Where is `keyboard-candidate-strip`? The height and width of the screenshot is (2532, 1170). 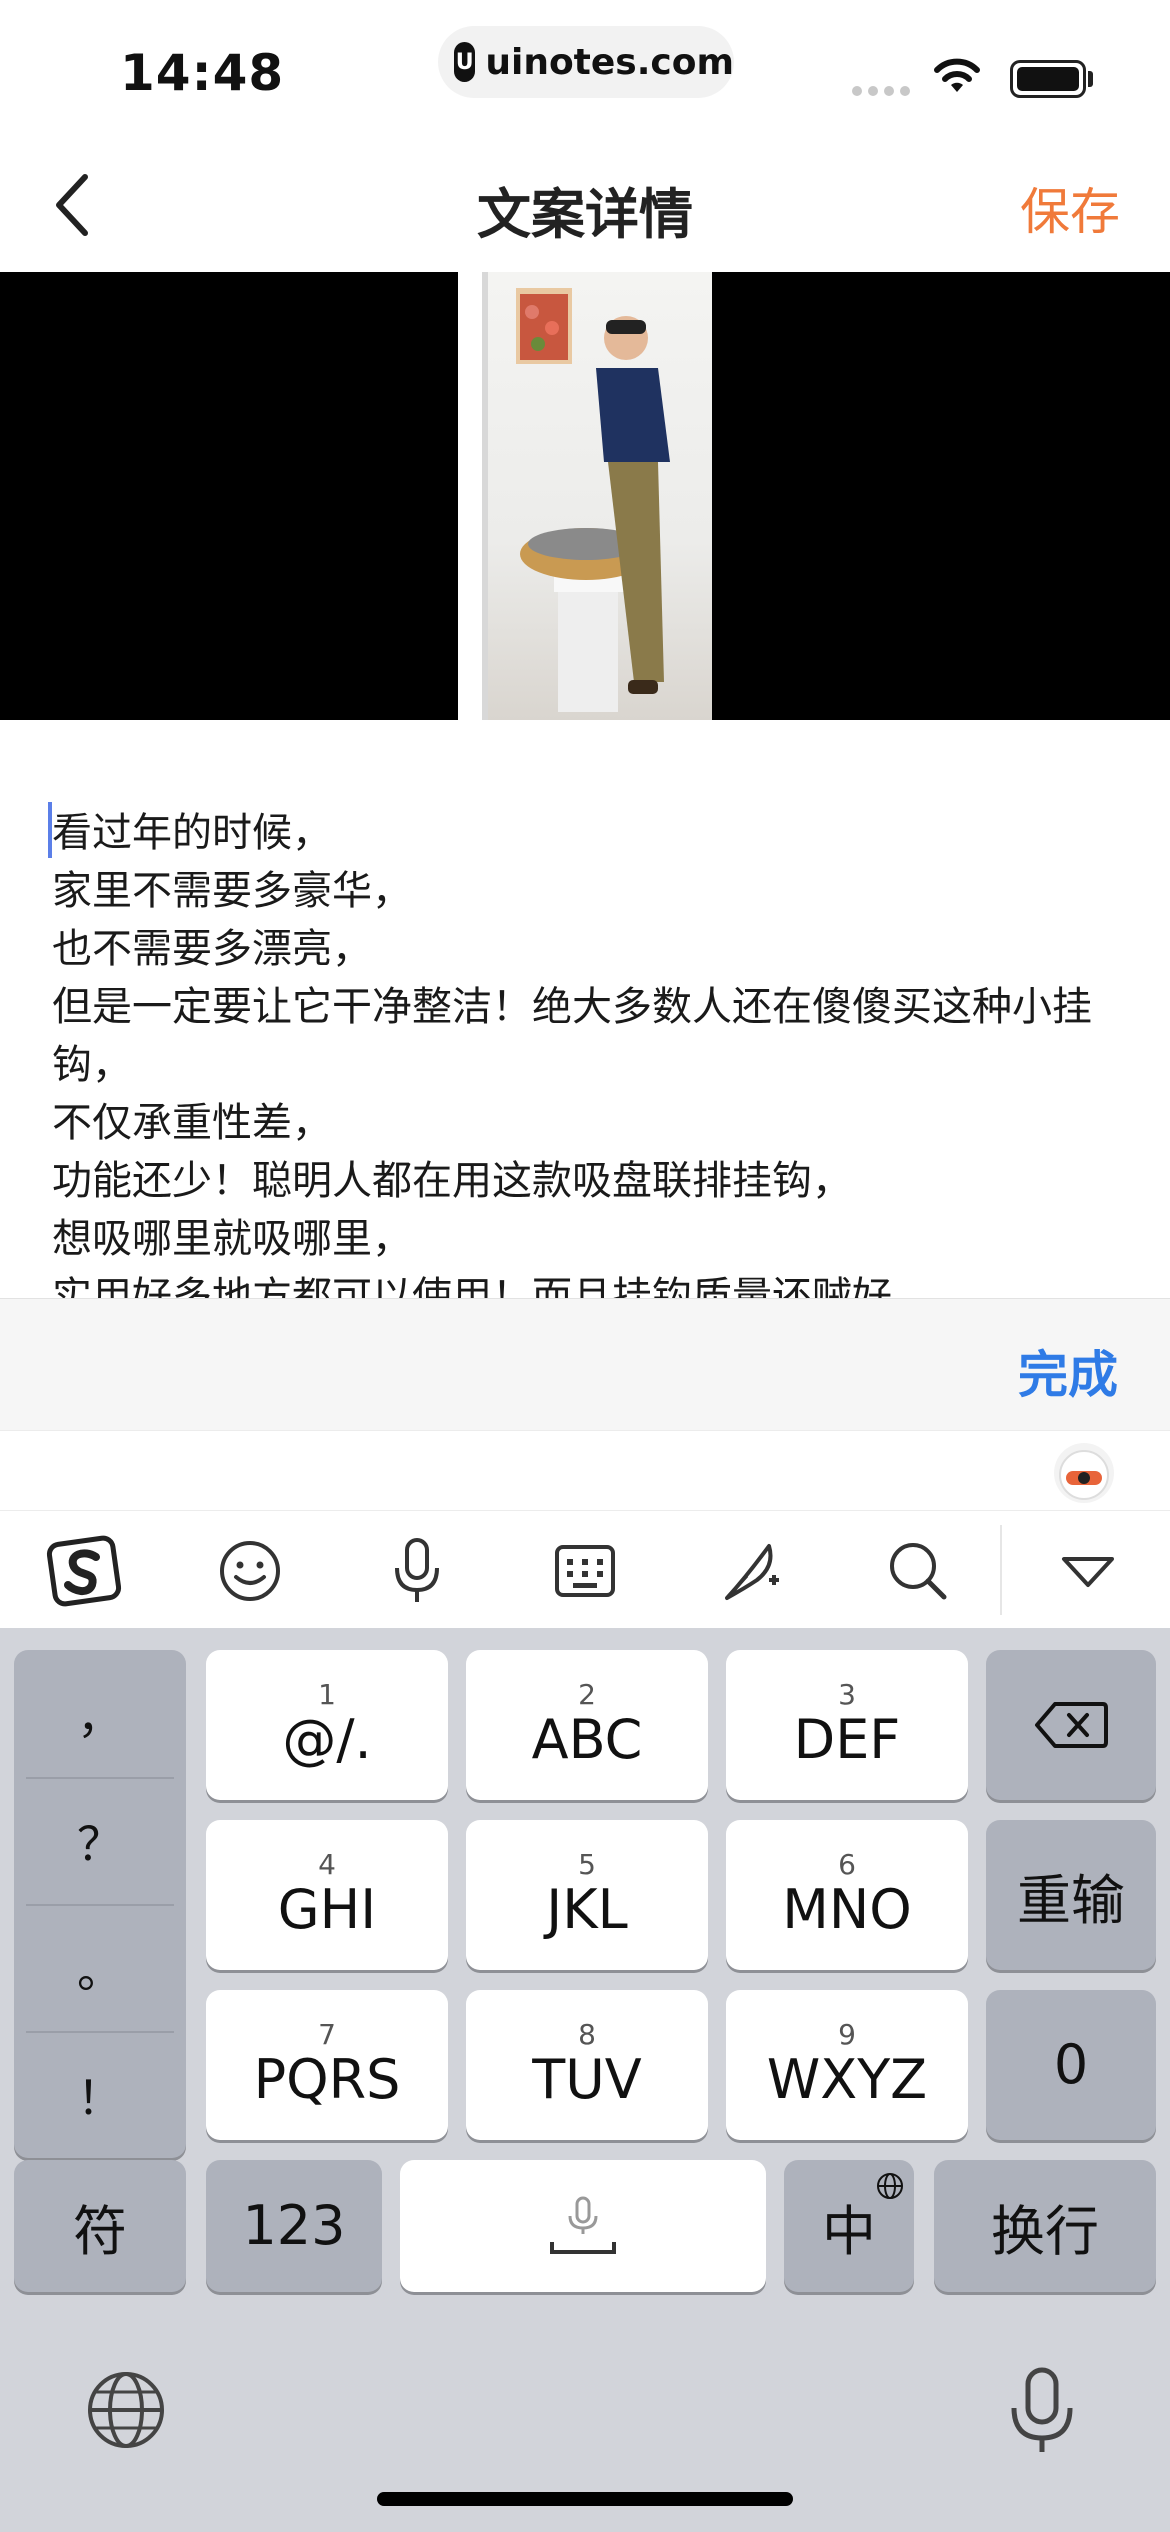 keyboard-candidate-strip is located at coordinates (585, 1470).